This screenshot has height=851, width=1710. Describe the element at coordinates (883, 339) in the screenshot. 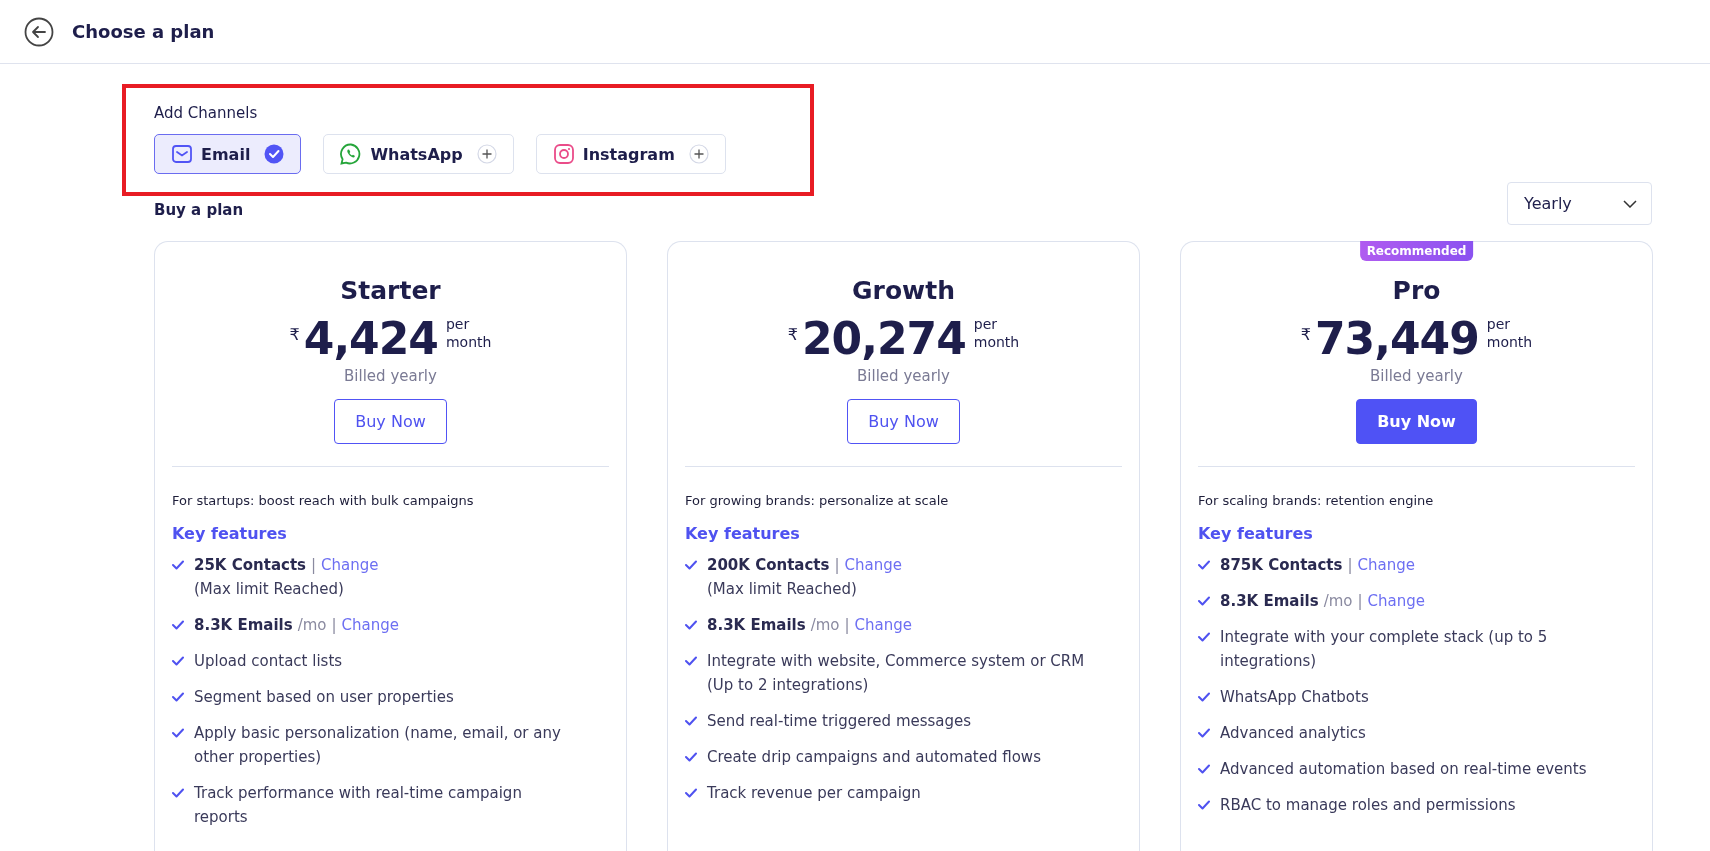

I see `plan-price: 20,274` at that location.